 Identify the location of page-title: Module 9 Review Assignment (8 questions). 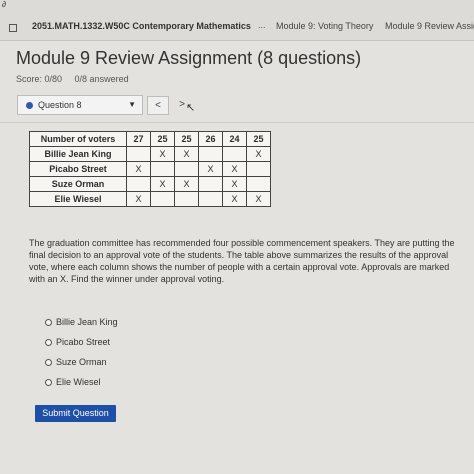
(189, 58).